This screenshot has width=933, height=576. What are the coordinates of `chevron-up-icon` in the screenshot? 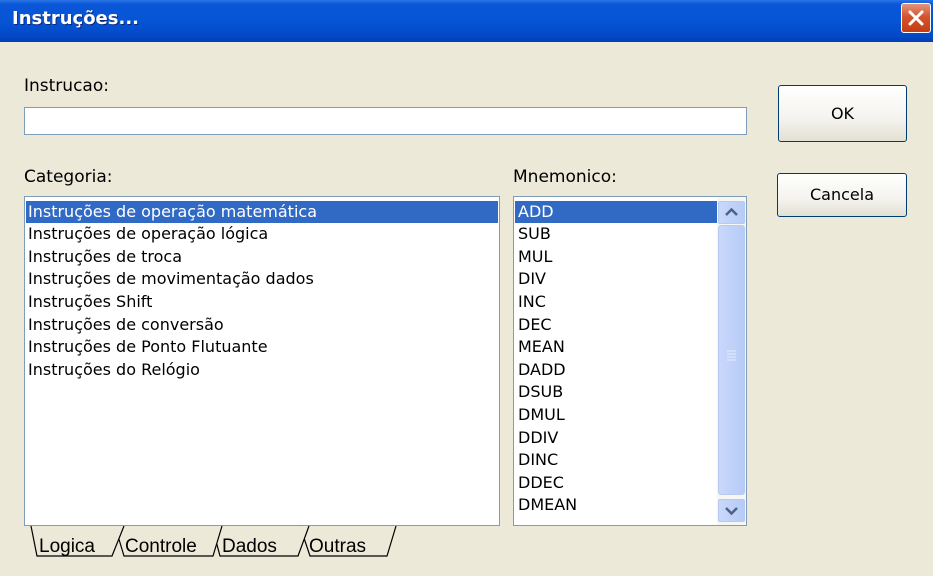 It's located at (731, 211).